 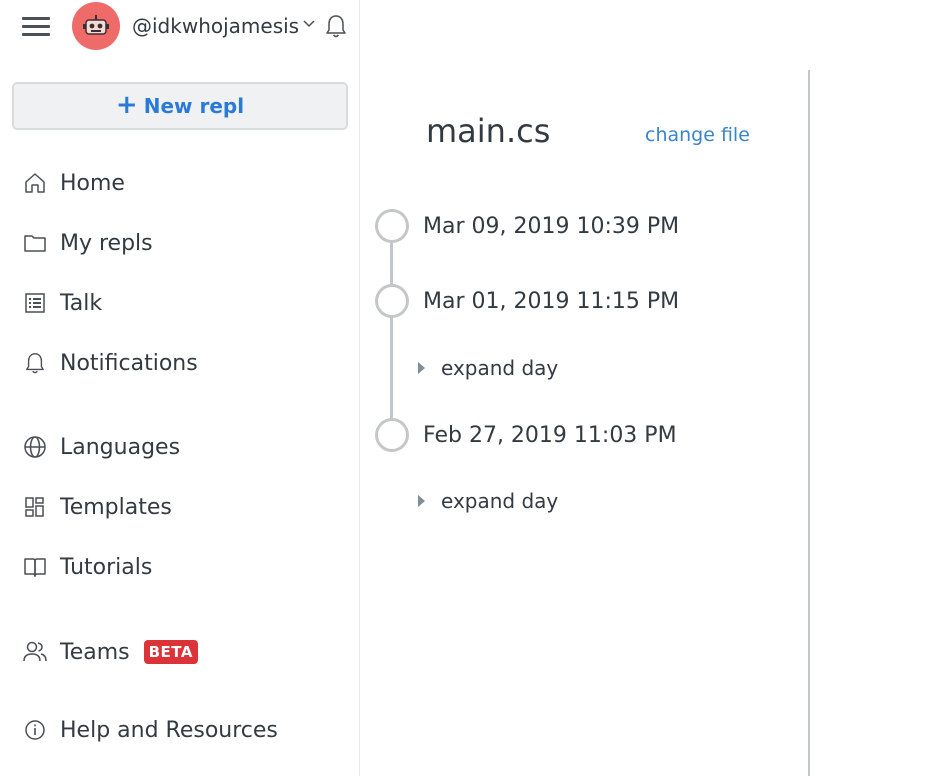 I want to click on folder-icon, so click(x=35, y=243).